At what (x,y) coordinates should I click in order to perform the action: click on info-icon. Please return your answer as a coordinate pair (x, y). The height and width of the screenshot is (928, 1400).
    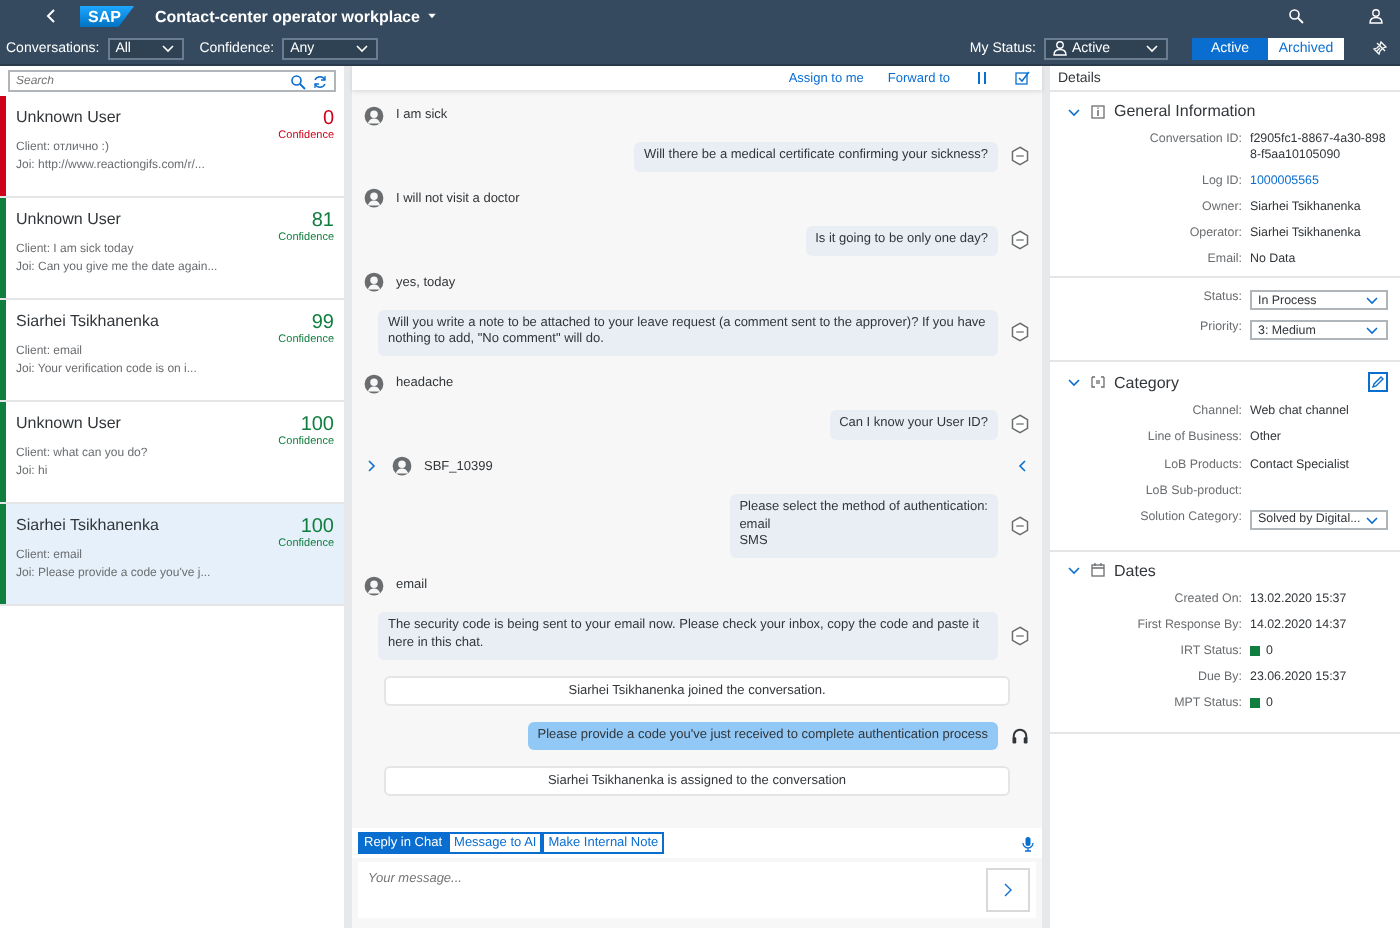
    Looking at the image, I should click on (1098, 111).